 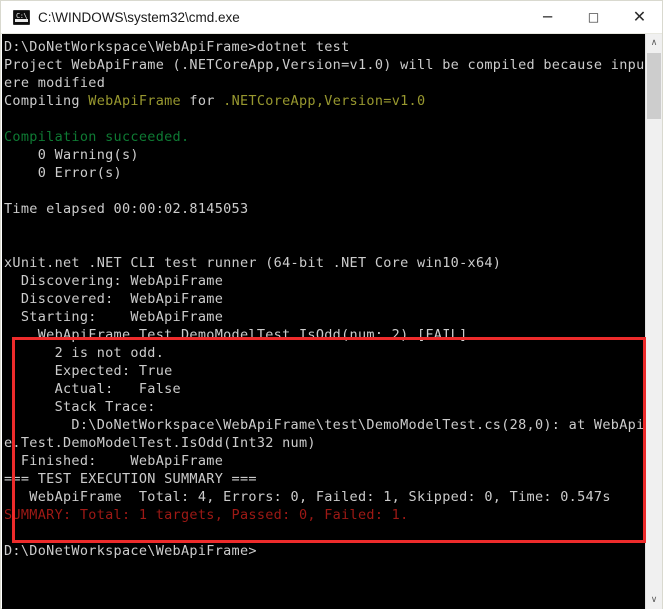 What do you see at coordinates (92, 389) in the screenshot?
I see `console-text-segment: Actual: False` at bounding box center [92, 389].